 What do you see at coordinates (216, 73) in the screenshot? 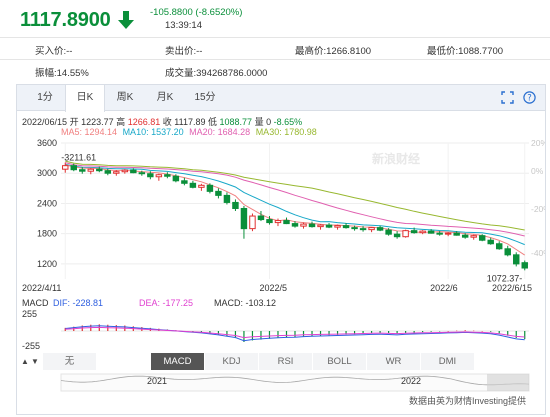
I see `volume: 成交量:394268786.0000` at bounding box center [216, 73].